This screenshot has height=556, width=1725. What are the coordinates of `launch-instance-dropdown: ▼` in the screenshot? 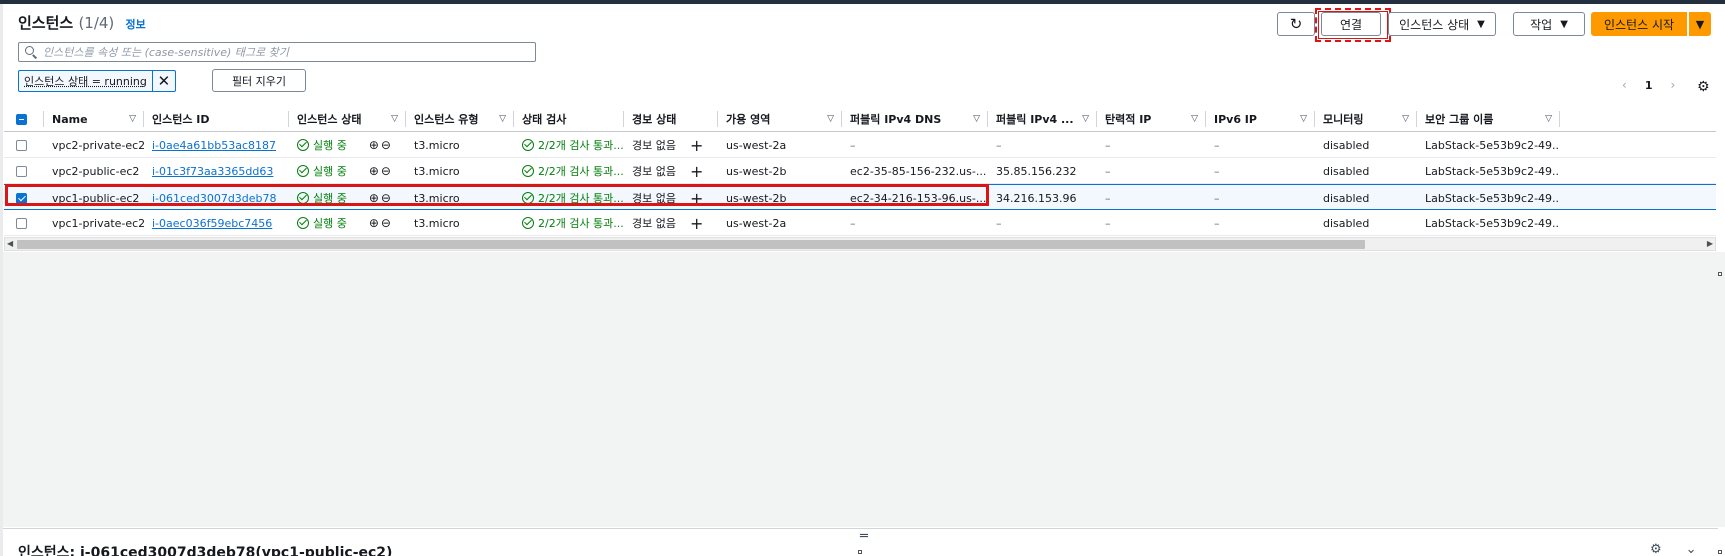 It's located at (1700, 24).